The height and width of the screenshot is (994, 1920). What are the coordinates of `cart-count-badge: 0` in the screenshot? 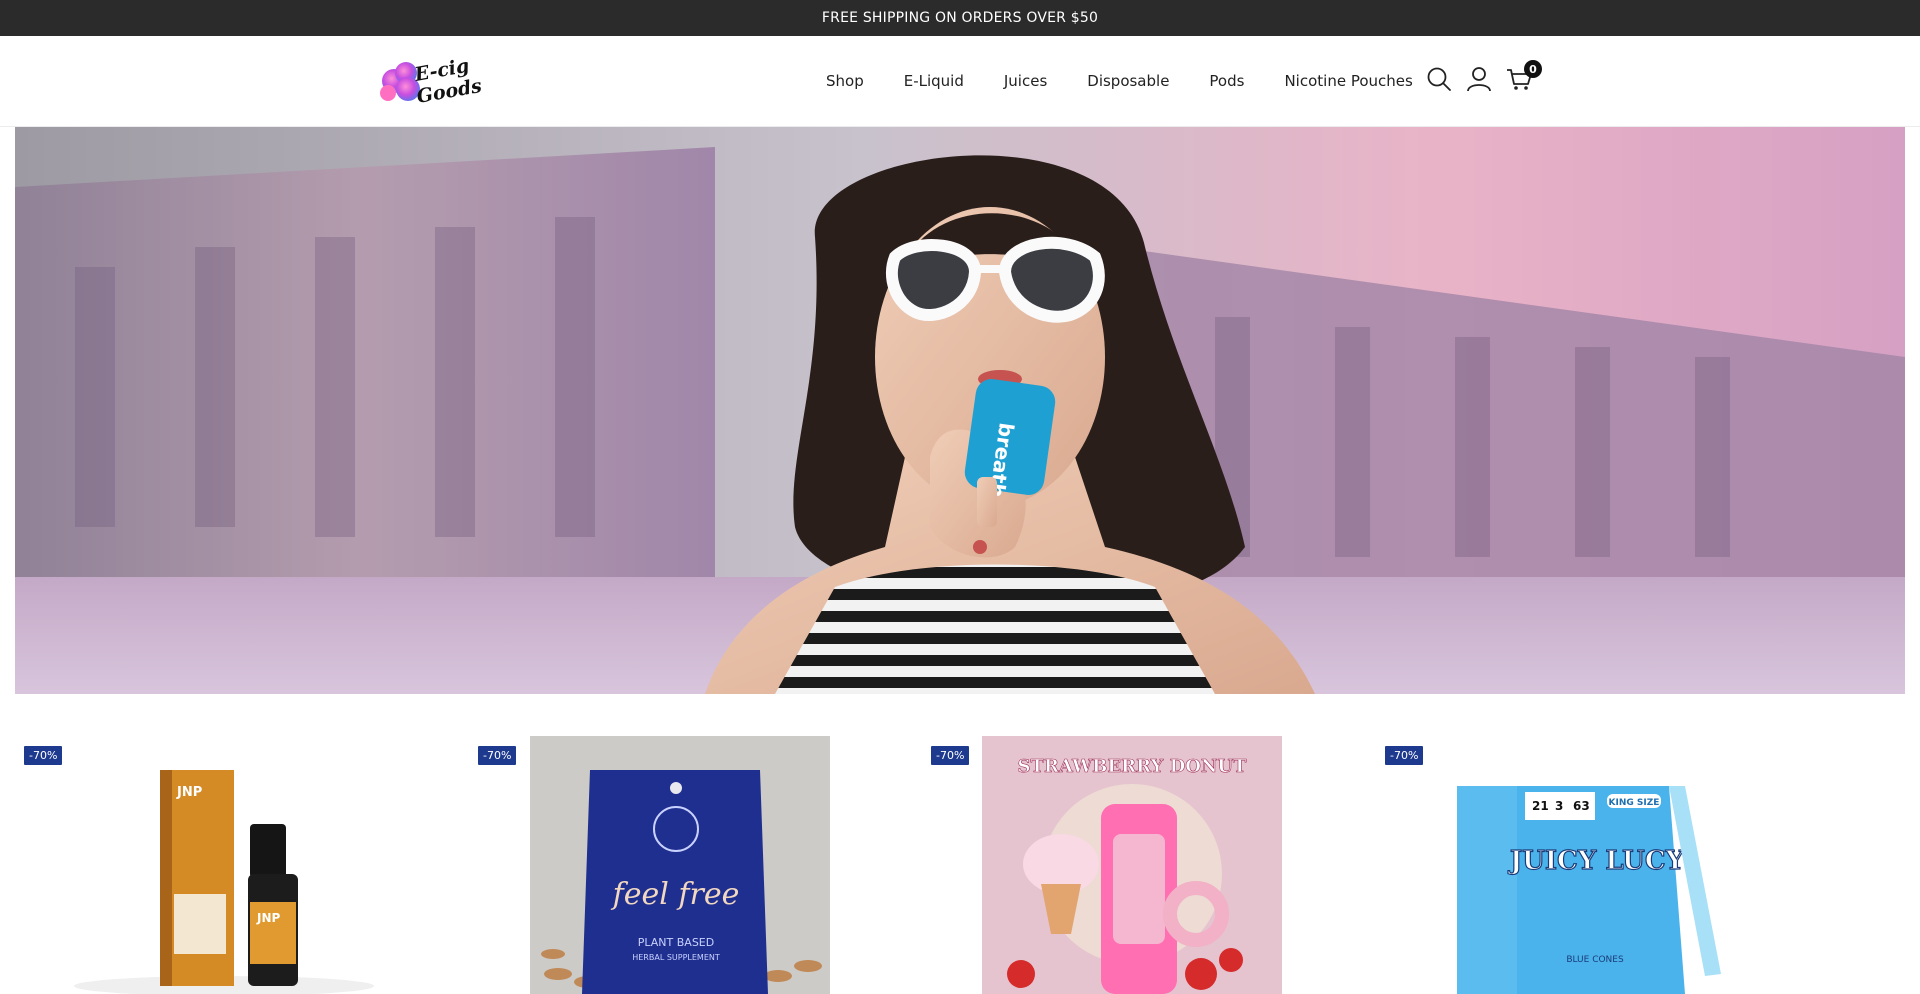 It's located at (1533, 69).